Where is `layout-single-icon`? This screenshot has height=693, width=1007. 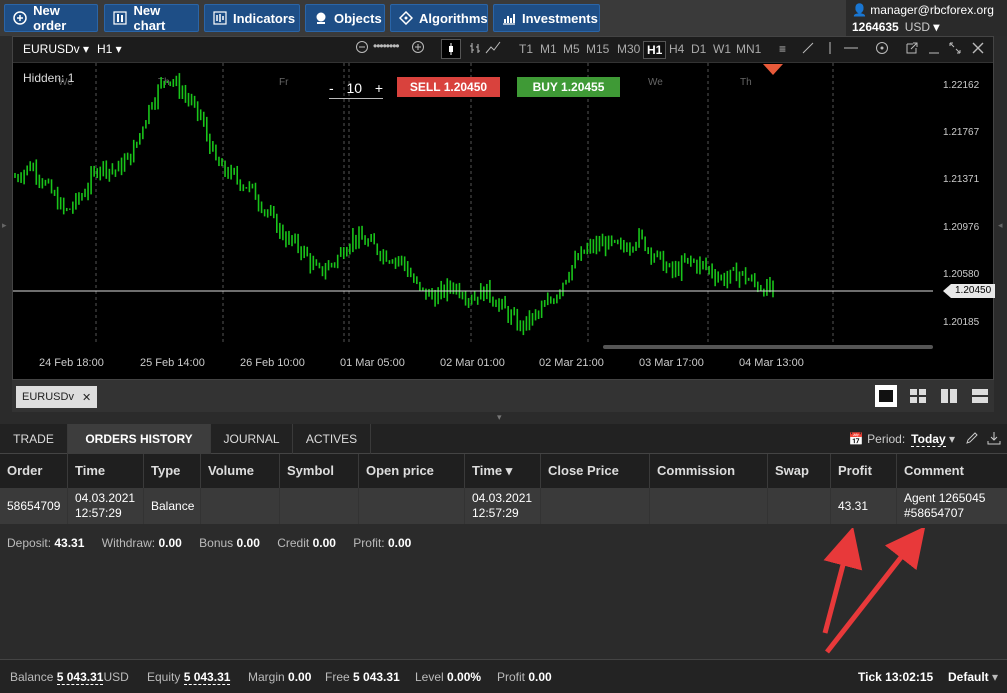
layout-single-icon is located at coordinates (886, 396).